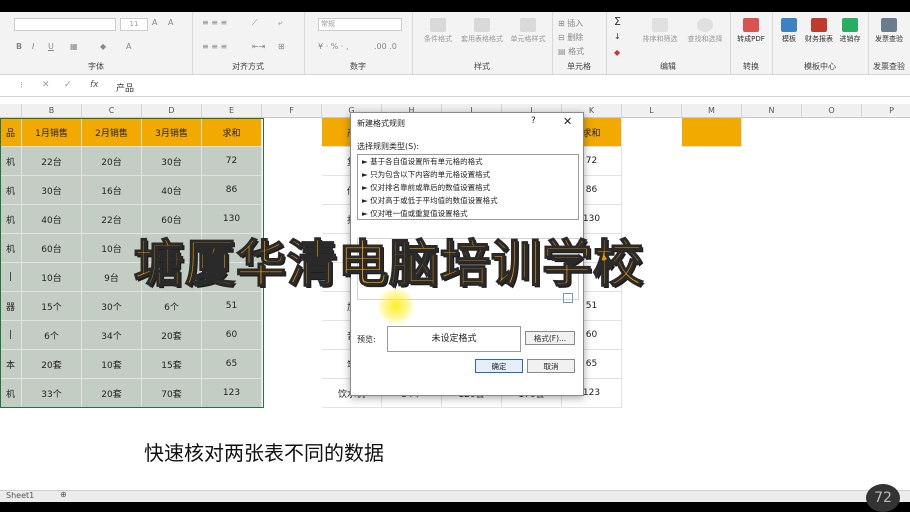 This screenshot has width=910, height=512. I want to click on table-header-cell: 3月销售, so click(172, 132).